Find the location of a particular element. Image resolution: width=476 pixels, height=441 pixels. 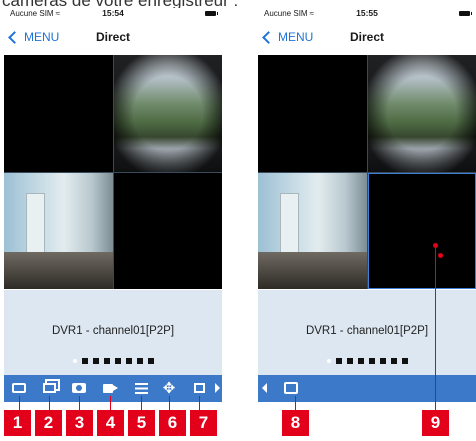

ptz-icon: ✥ is located at coordinates (169, 388).